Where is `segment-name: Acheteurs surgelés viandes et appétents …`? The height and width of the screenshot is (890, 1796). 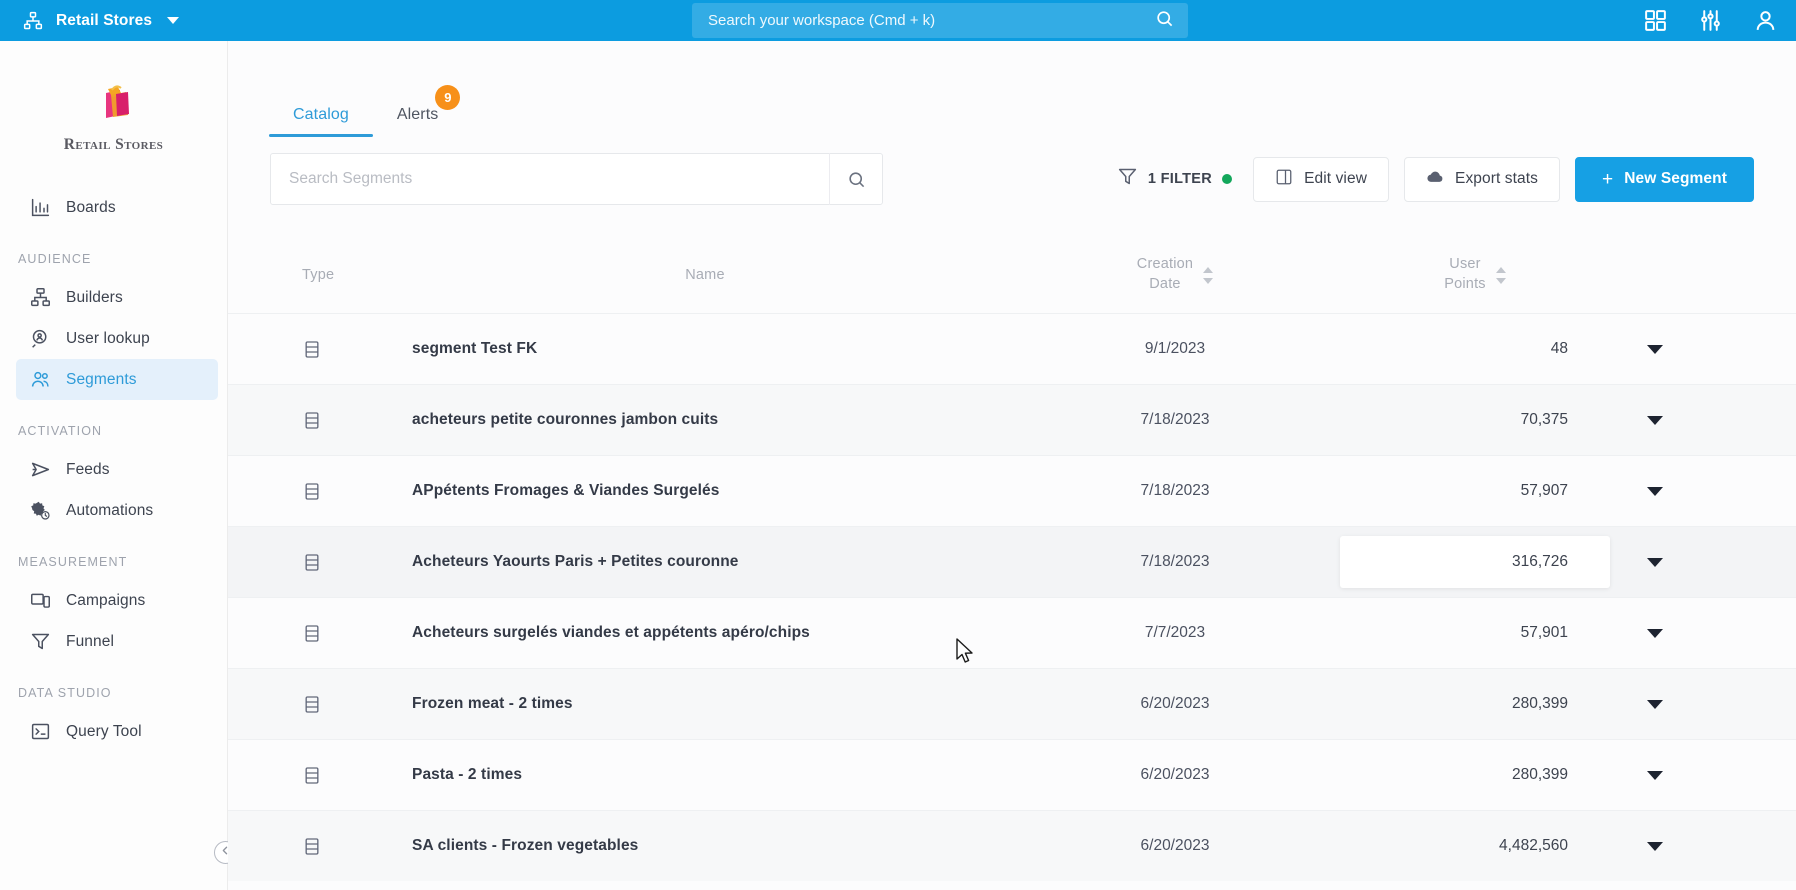
segment-name: Acheteurs surgelés viandes et appétents … is located at coordinates (705, 633).